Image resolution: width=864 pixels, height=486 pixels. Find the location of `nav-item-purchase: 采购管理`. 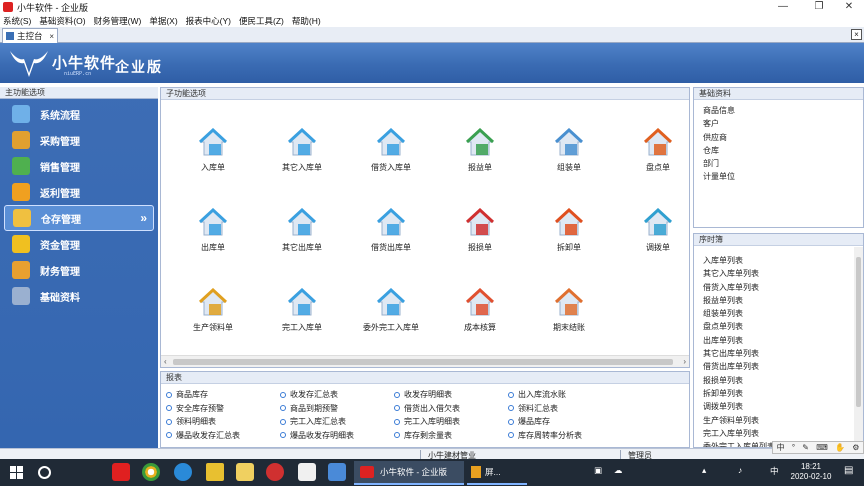

nav-item-purchase: 采购管理 is located at coordinates (79, 140).